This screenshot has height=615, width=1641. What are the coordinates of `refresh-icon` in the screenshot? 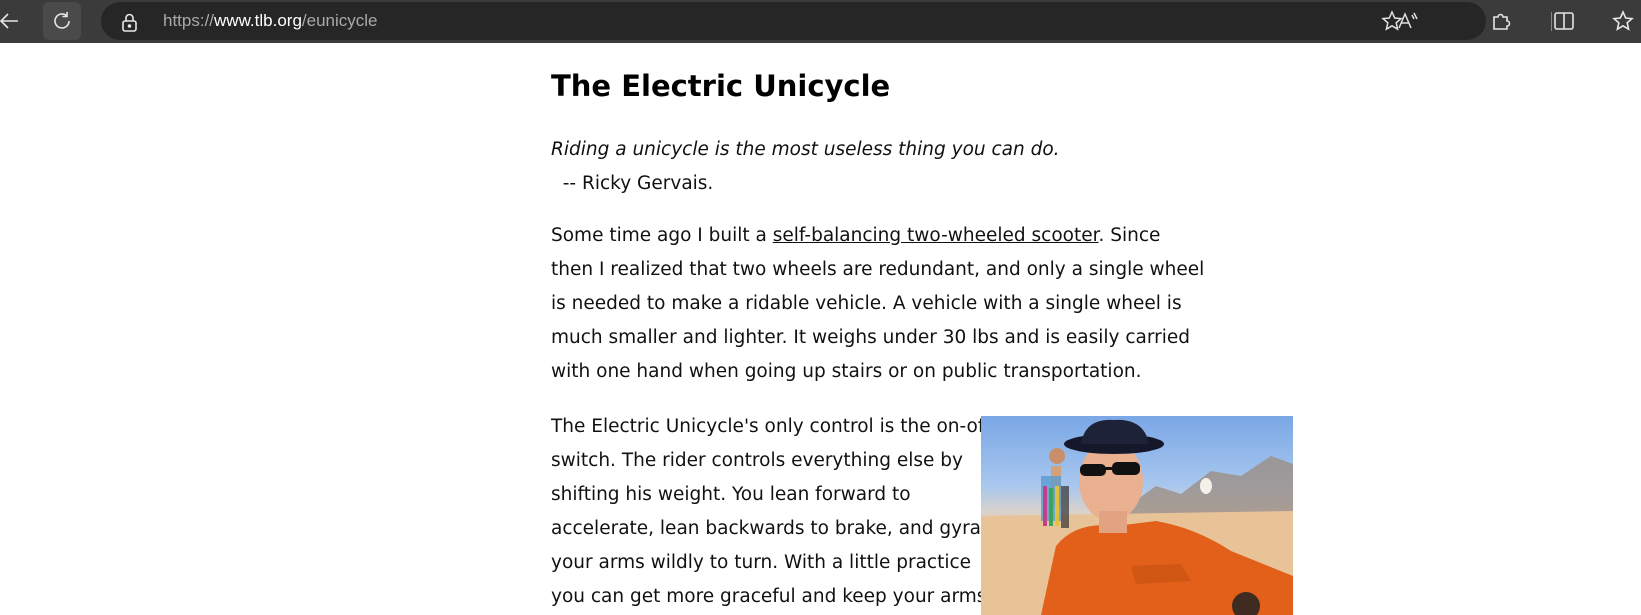 It's located at (62, 20).